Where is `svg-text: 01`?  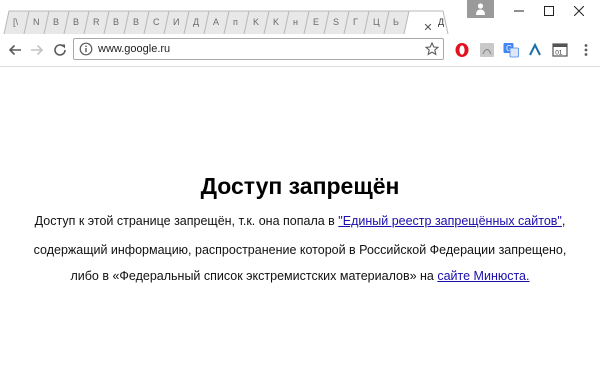
svg-text: 01 is located at coordinates (559, 53).